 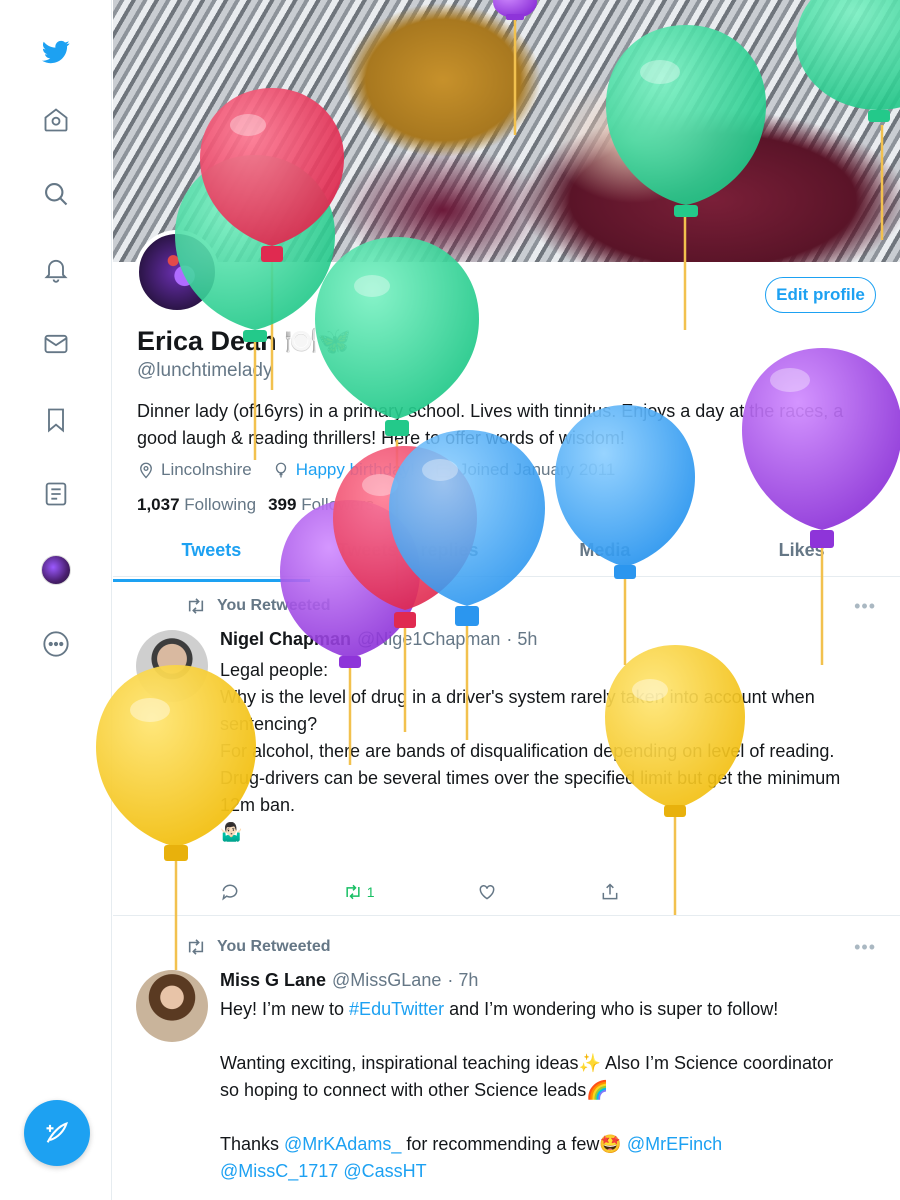 I want to click on following-label: Following, so click(x=220, y=504).